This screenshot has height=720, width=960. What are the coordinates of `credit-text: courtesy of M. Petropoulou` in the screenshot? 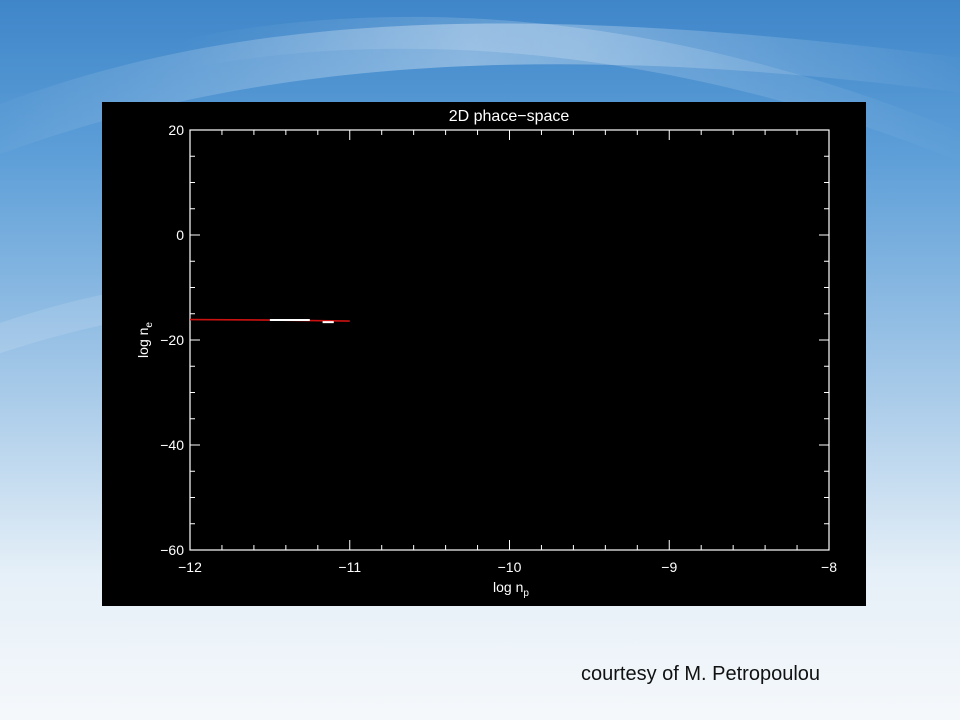 It's located at (701, 674).